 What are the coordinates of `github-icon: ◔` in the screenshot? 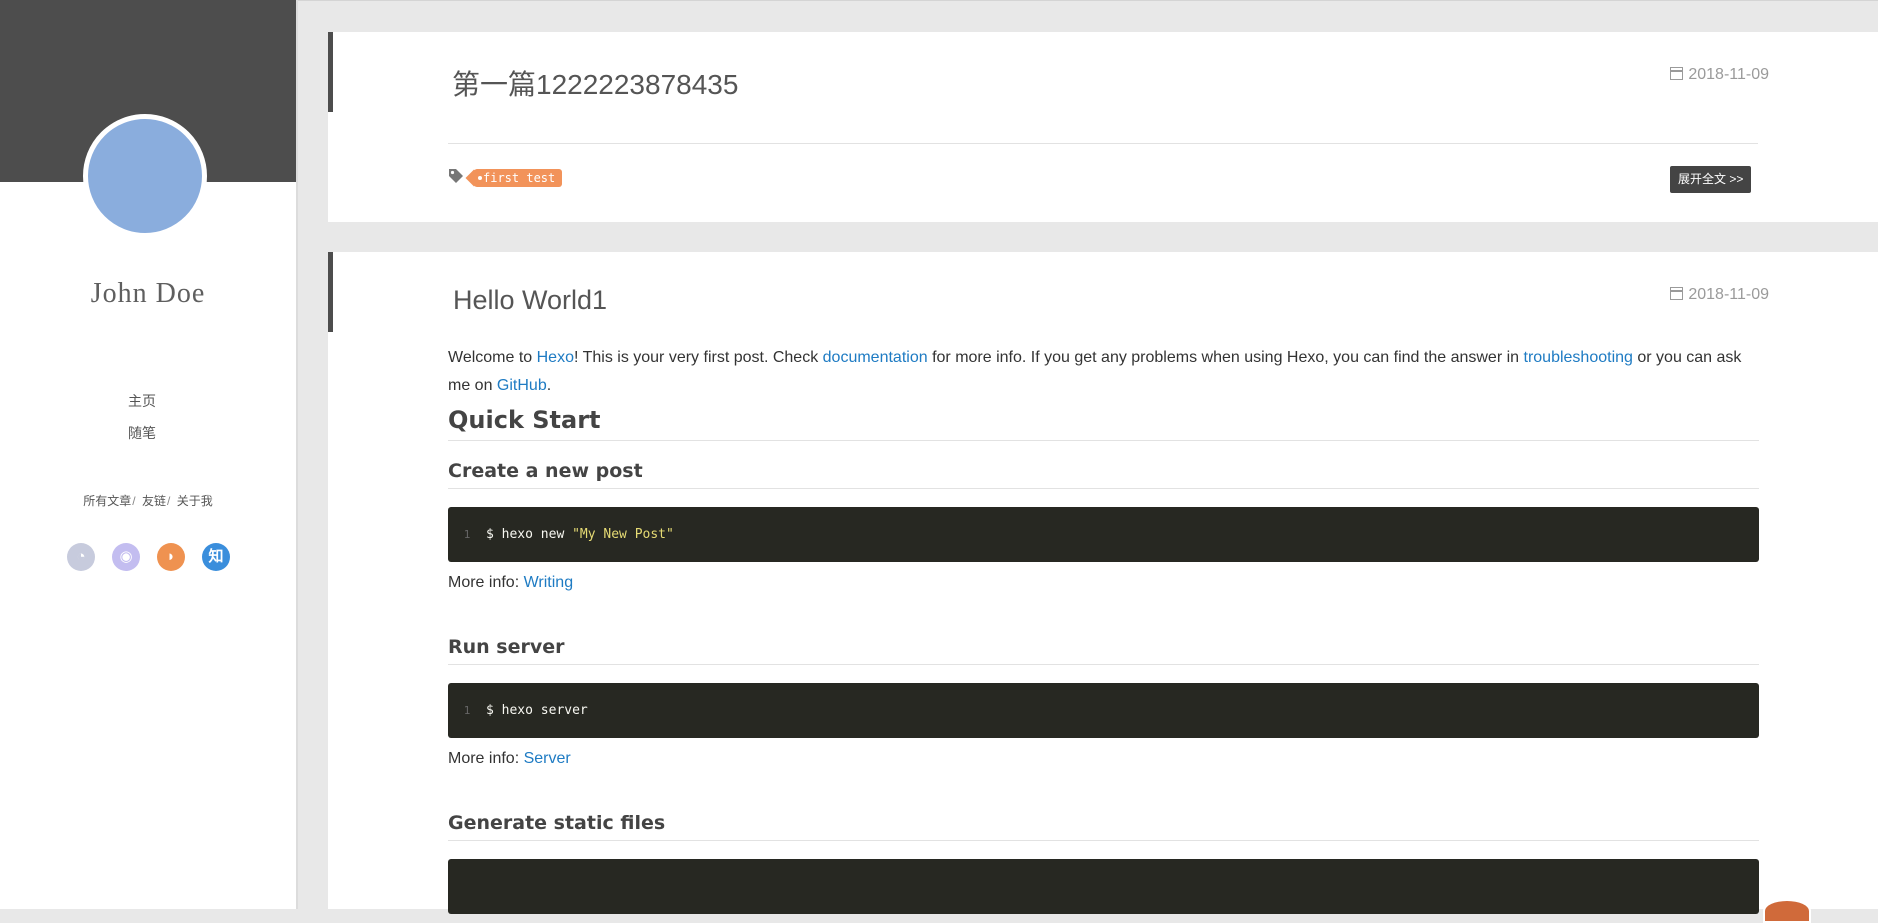 It's located at (81, 557).